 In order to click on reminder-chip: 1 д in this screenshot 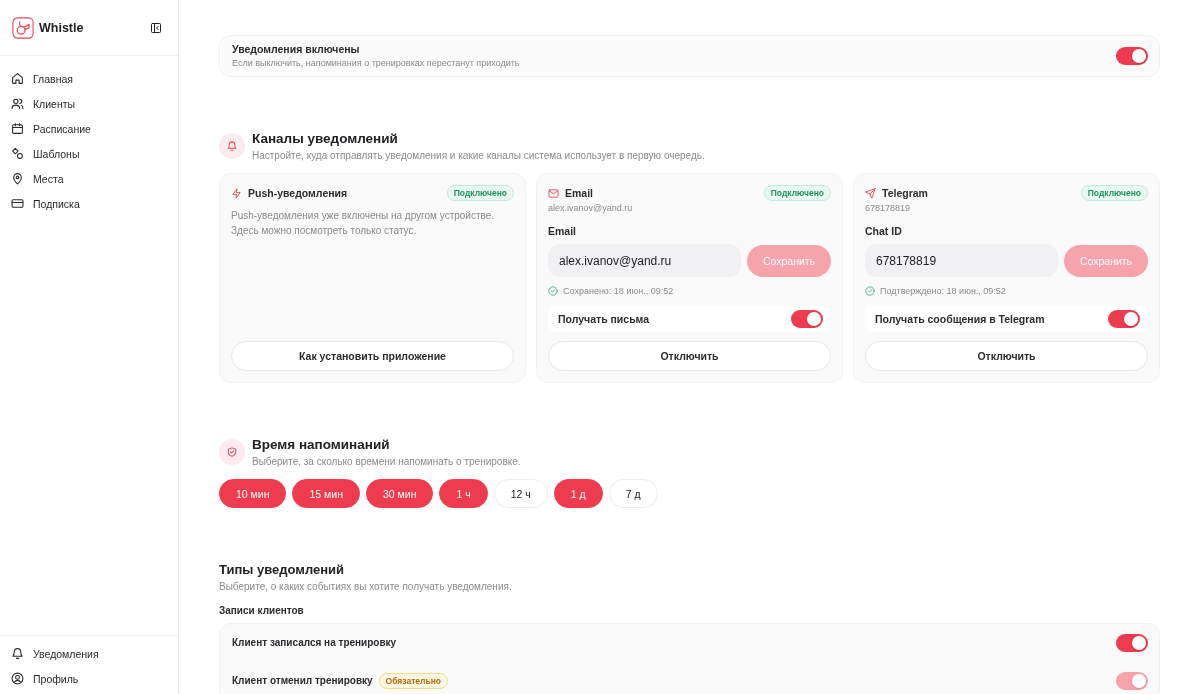, I will do `click(578, 493)`.